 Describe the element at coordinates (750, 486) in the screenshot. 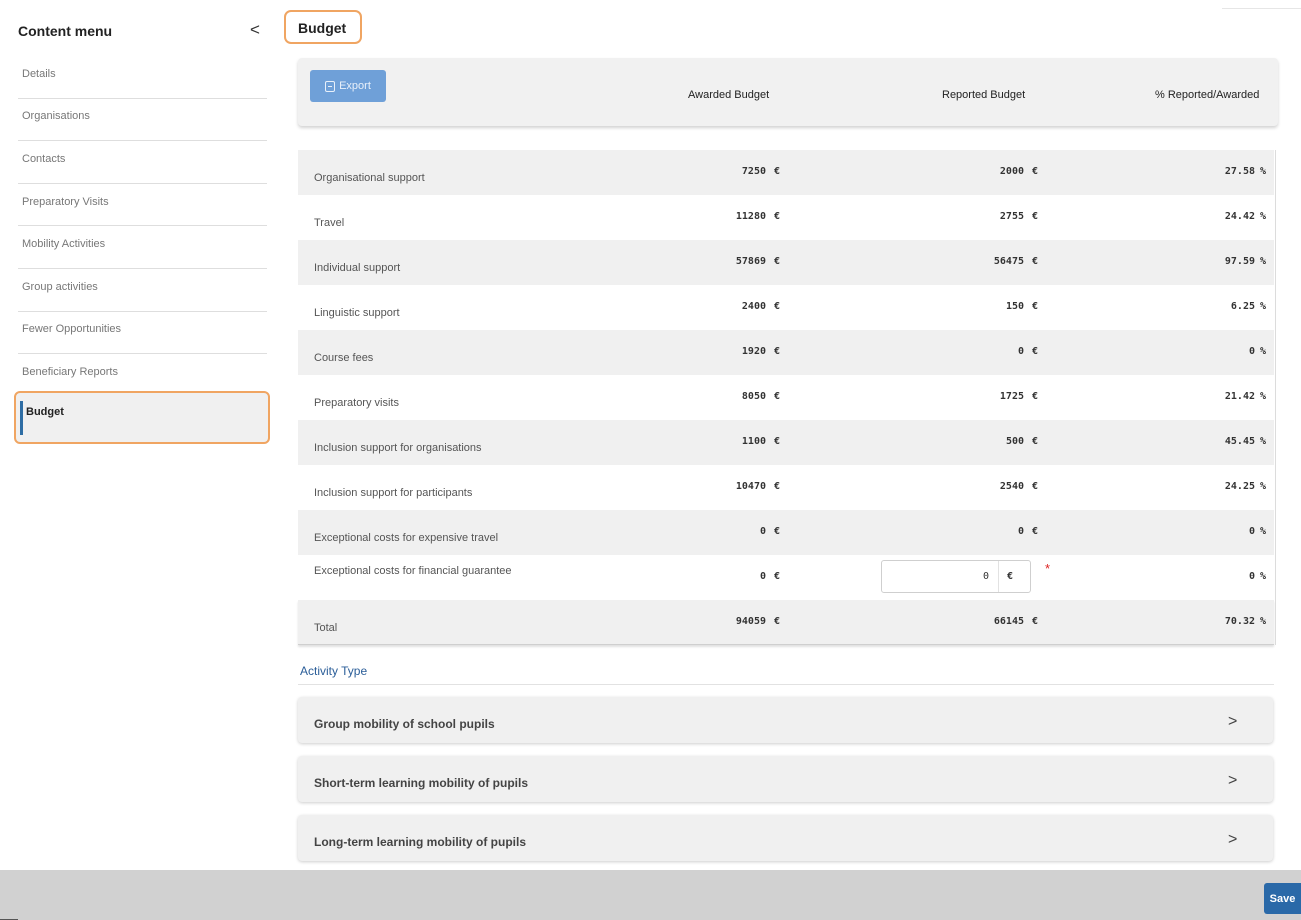

I see `awarded-value: 10470` at that location.